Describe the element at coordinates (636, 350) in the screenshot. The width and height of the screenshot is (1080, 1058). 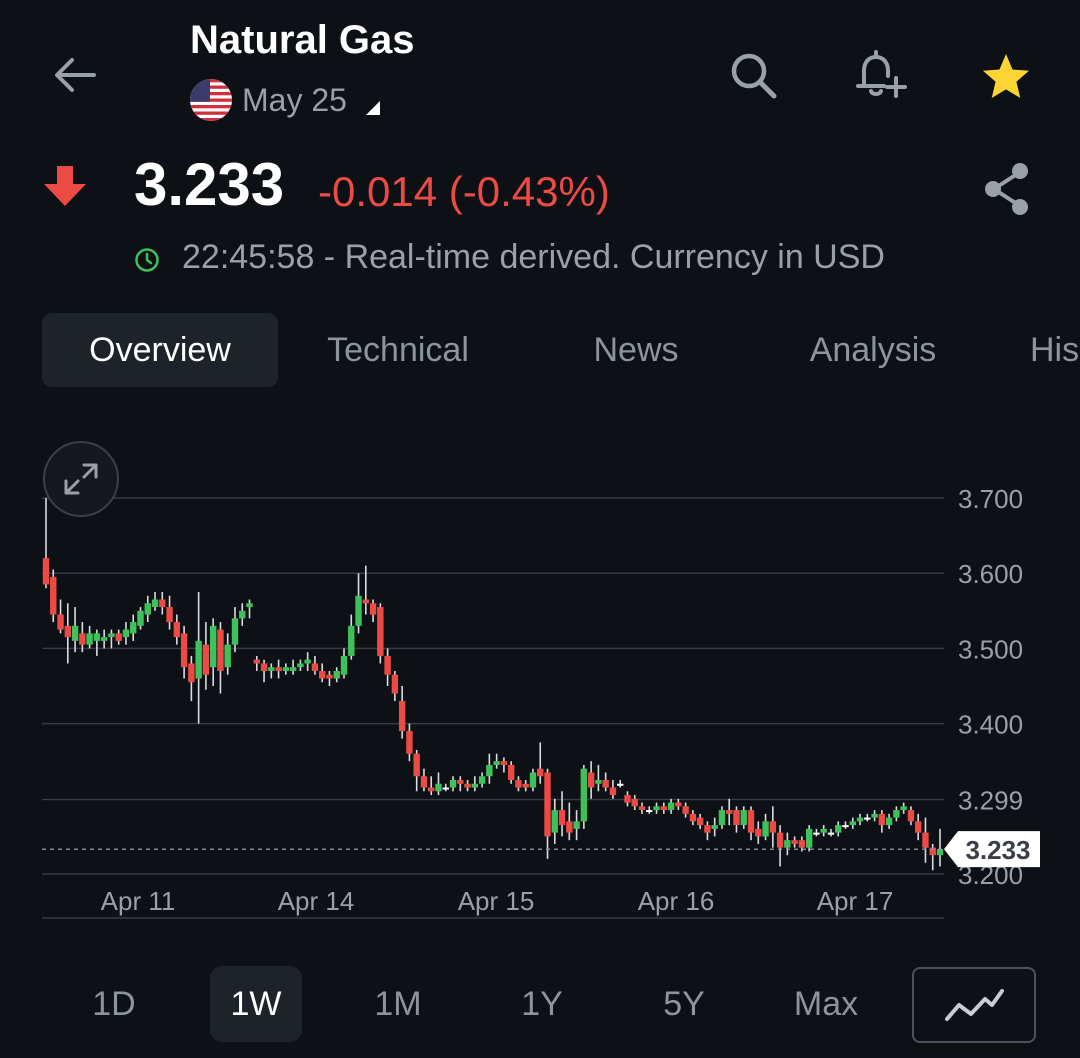
I see `tab-news: News` at that location.